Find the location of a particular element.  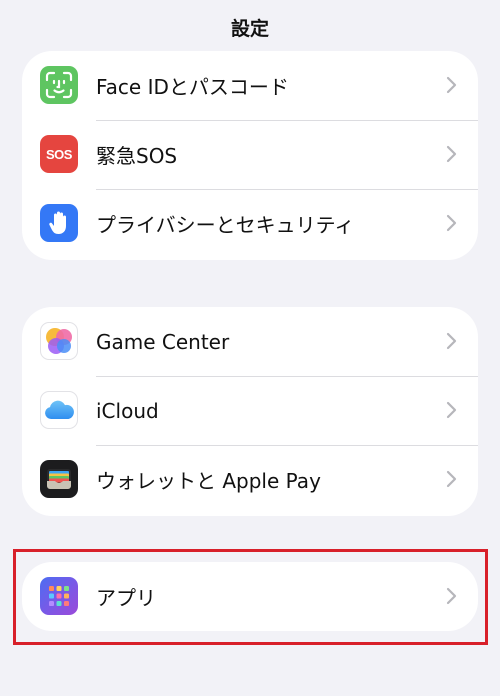

faceid-icon is located at coordinates (59, 85).